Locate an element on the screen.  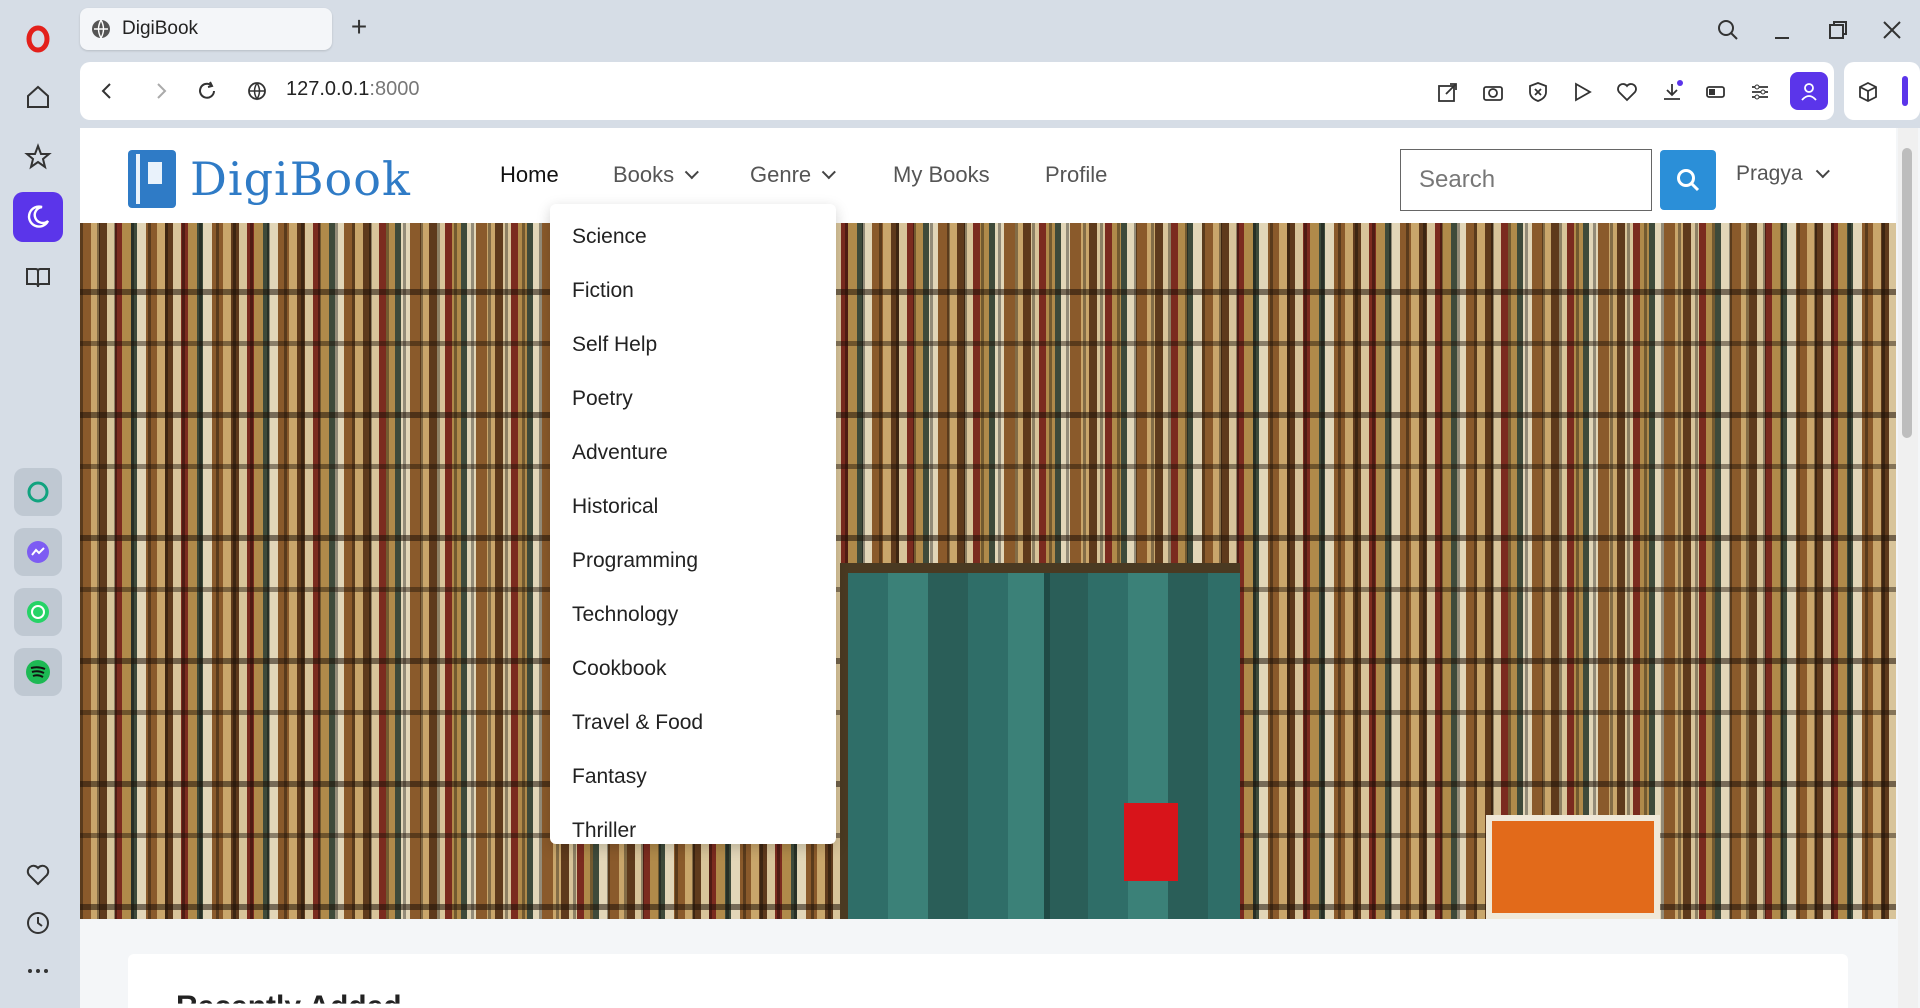
genre-item: Adventure is located at coordinates (693, 453).